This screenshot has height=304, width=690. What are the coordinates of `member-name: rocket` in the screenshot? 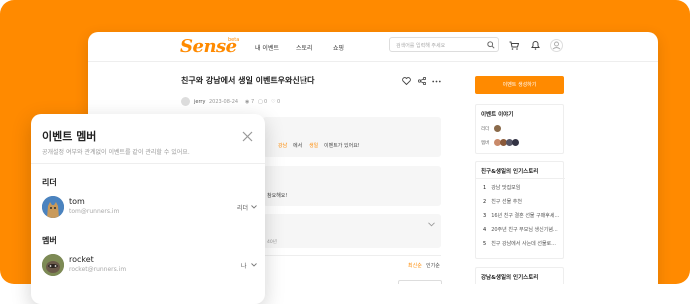 It's located at (81, 259).